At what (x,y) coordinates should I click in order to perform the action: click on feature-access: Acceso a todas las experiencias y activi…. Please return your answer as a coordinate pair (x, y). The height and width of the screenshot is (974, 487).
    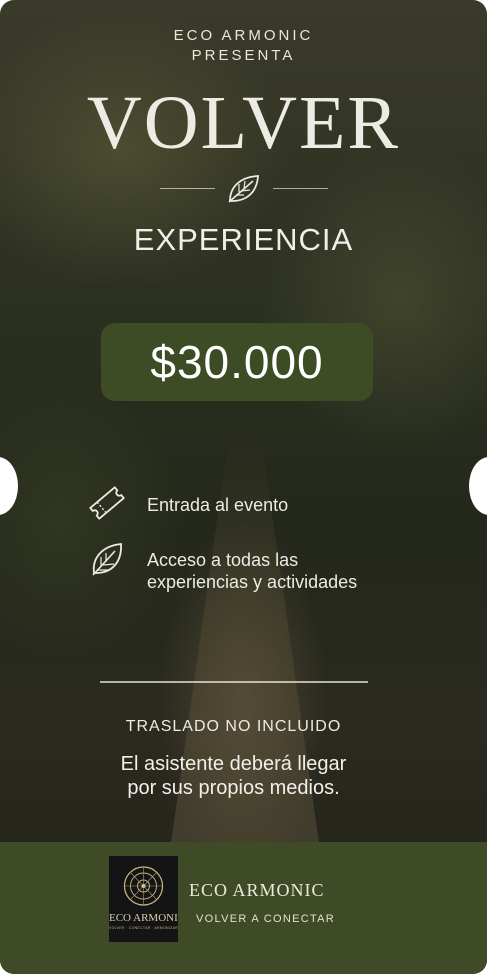
    Looking at the image, I should click on (222, 566).